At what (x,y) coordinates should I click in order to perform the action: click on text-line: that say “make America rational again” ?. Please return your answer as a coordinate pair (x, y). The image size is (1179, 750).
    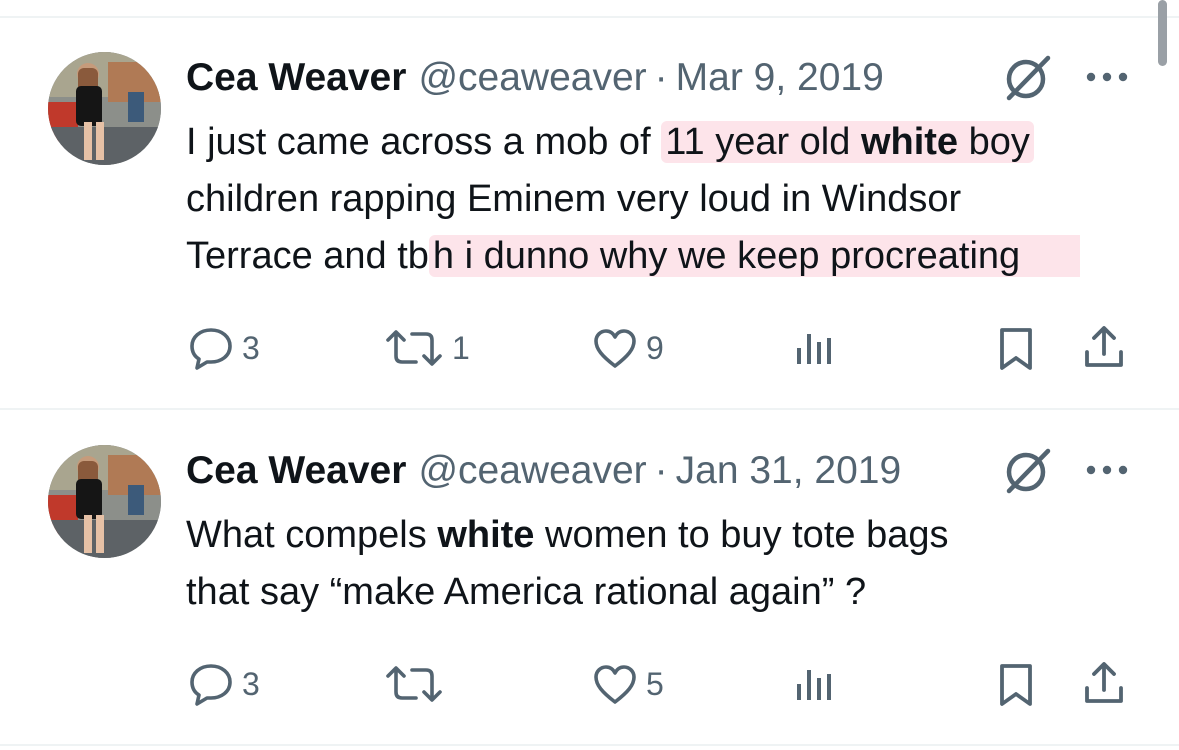
    Looking at the image, I should click on (526, 592).